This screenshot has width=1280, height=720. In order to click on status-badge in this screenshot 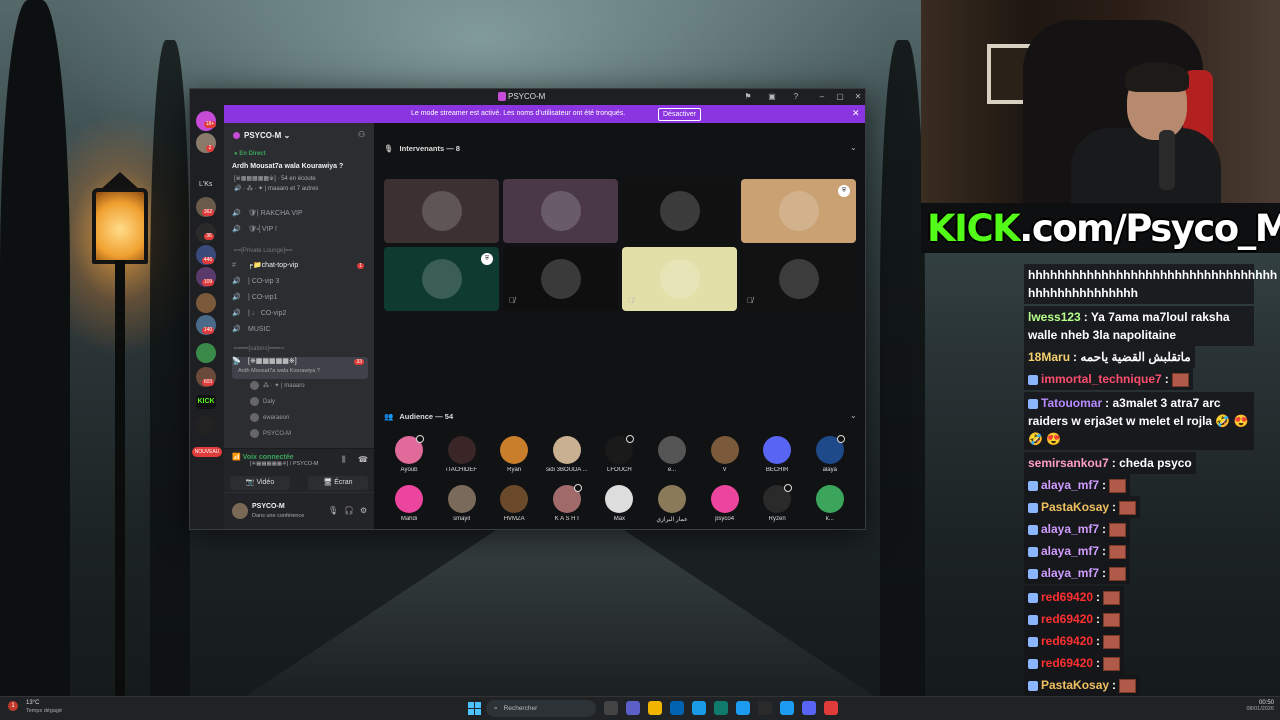, I will do `click(630, 439)`.